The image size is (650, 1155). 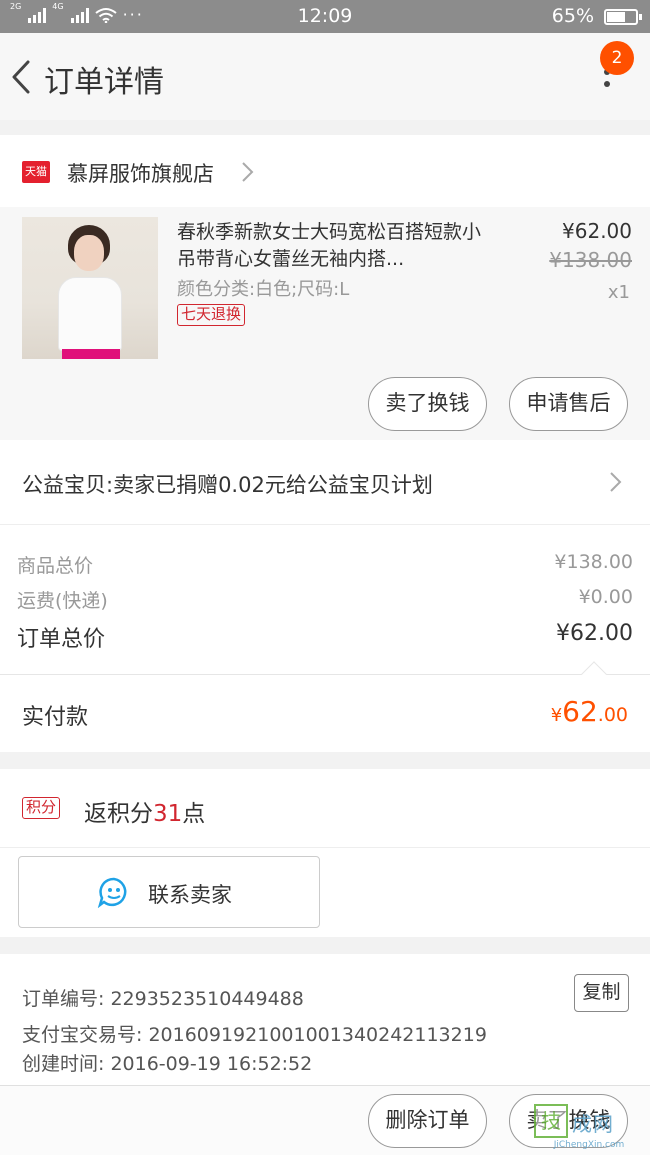 I want to click on after-sale-button: 申请售后, so click(x=568, y=404).